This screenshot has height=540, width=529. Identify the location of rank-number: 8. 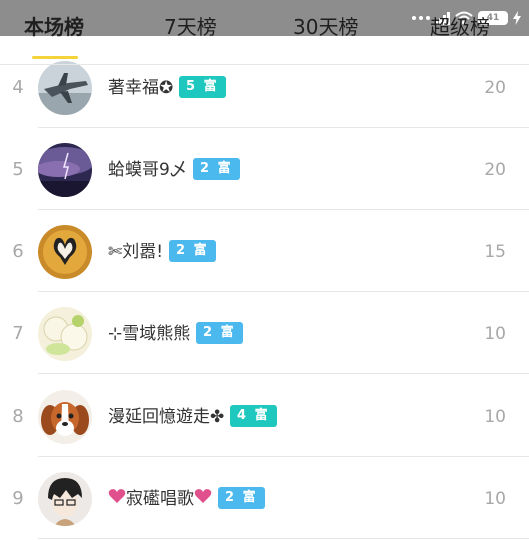
(18, 416).